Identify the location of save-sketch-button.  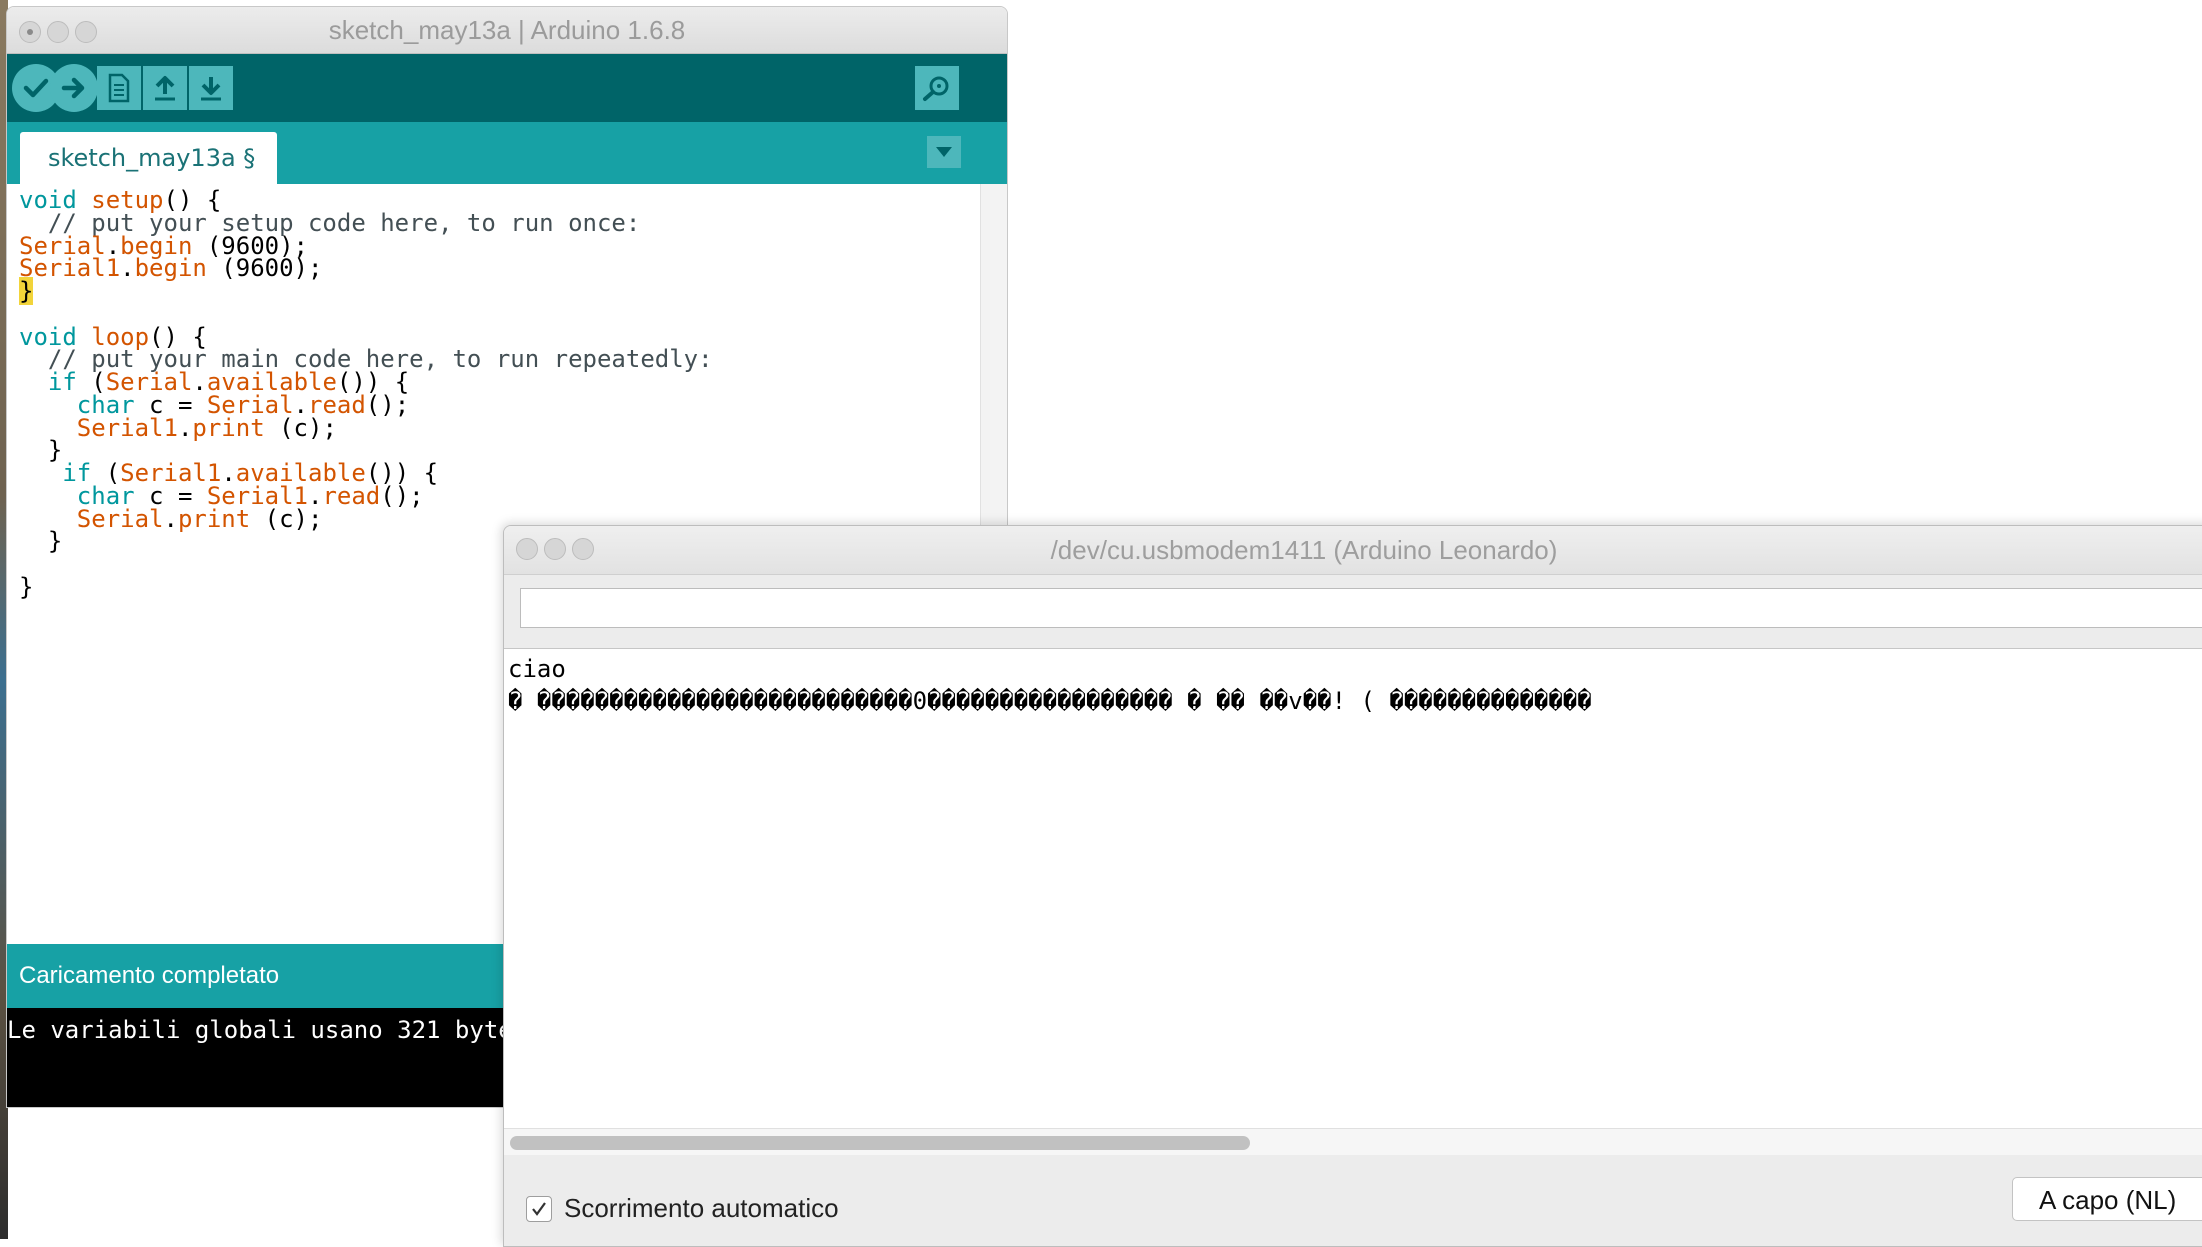
(211, 88).